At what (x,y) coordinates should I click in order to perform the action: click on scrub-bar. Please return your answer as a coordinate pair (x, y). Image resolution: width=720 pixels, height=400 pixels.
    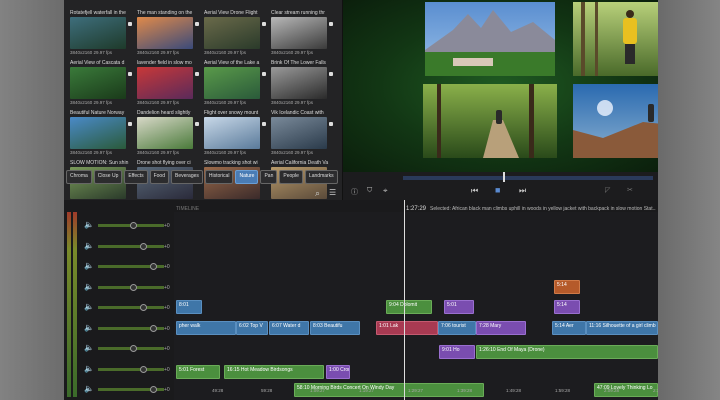
    Looking at the image, I should click on (528, 178).